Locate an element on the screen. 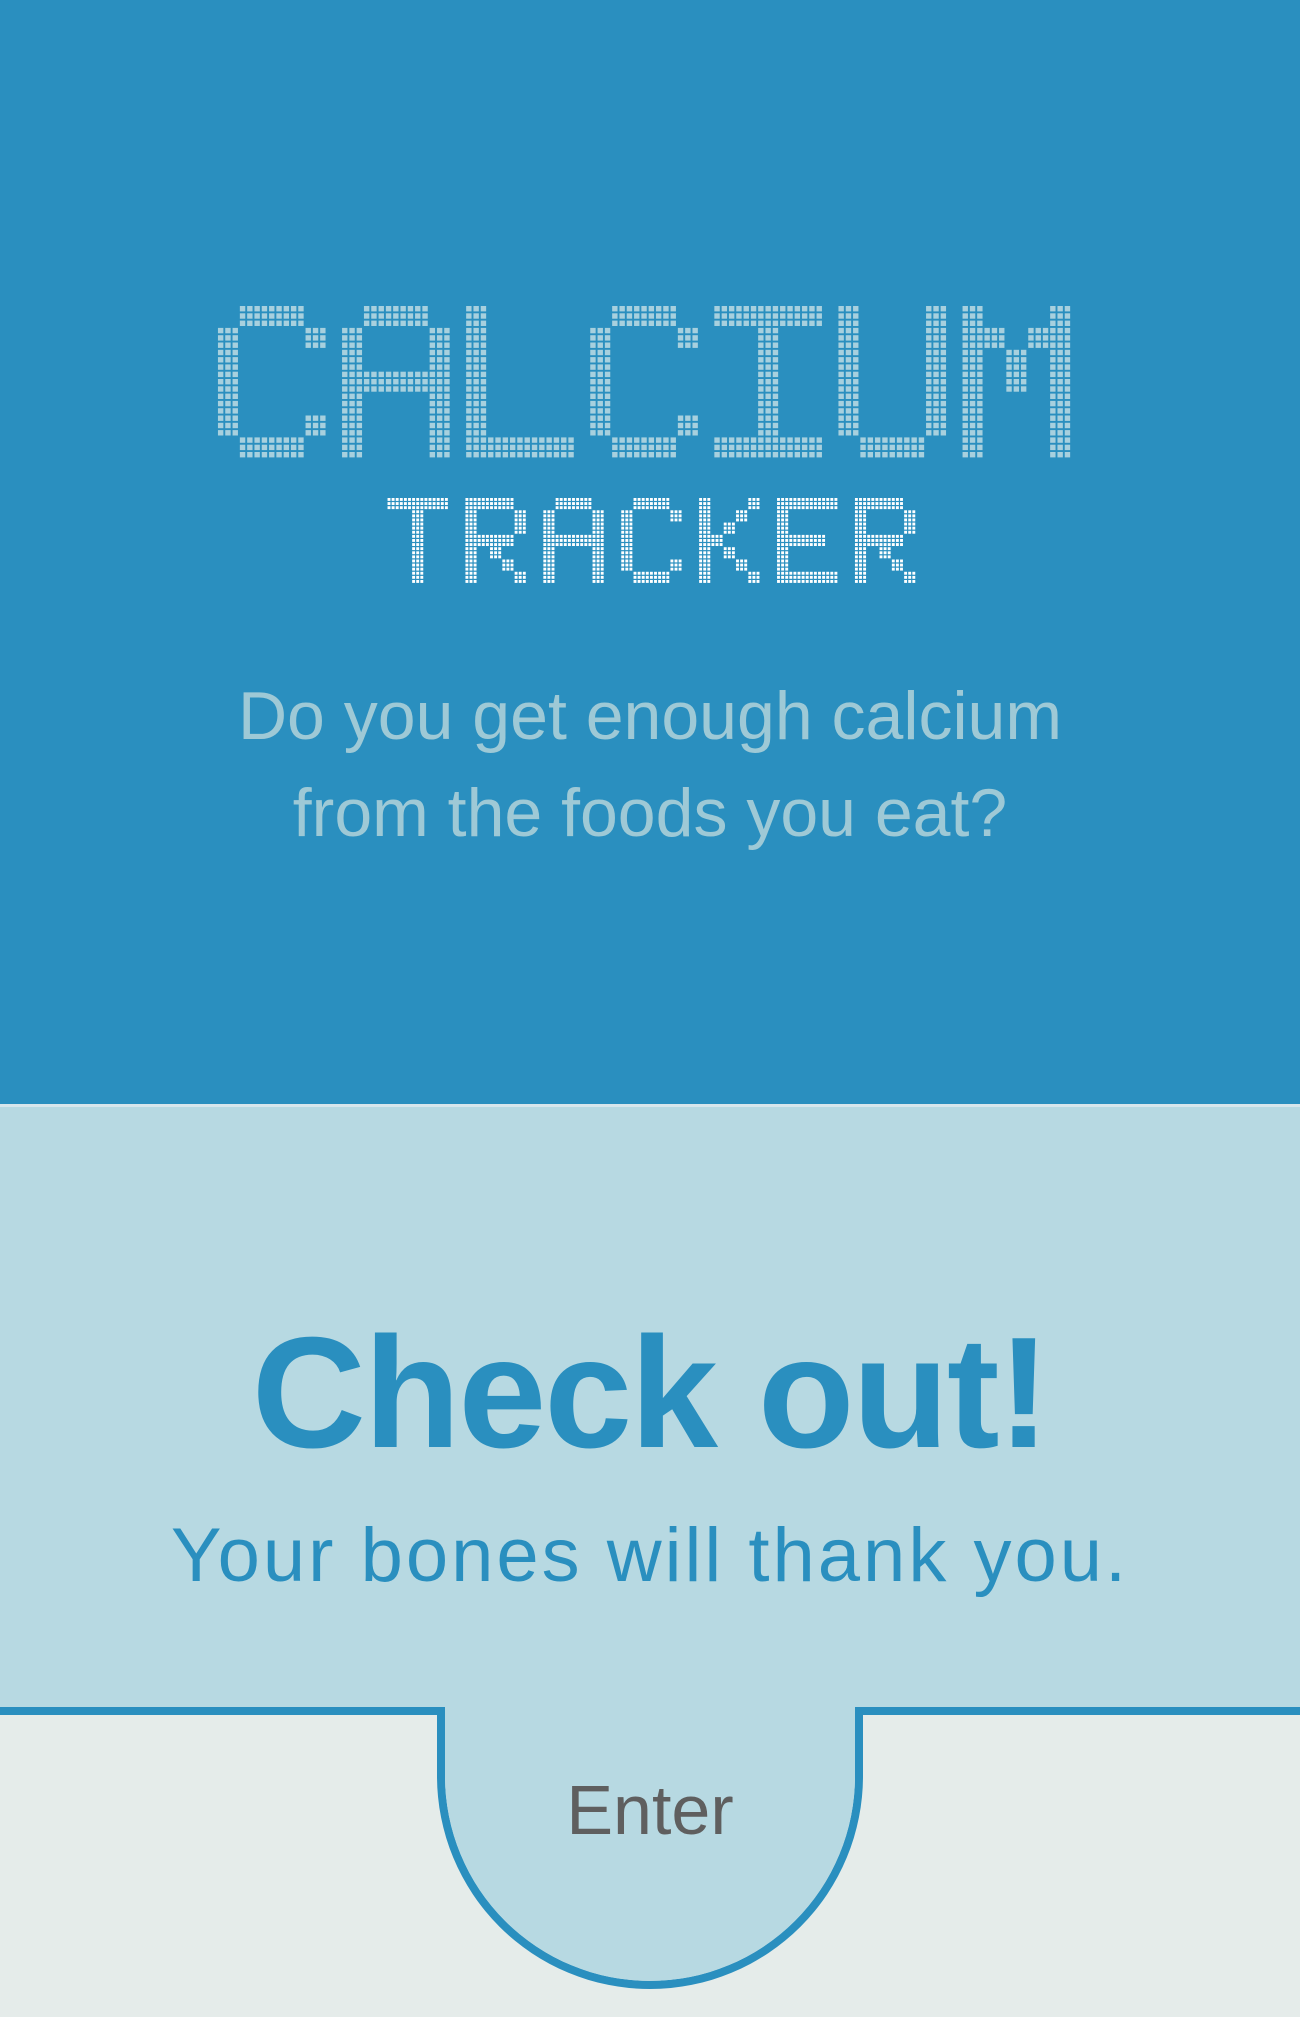  app-title-logo is located at coordinates (644, 444).